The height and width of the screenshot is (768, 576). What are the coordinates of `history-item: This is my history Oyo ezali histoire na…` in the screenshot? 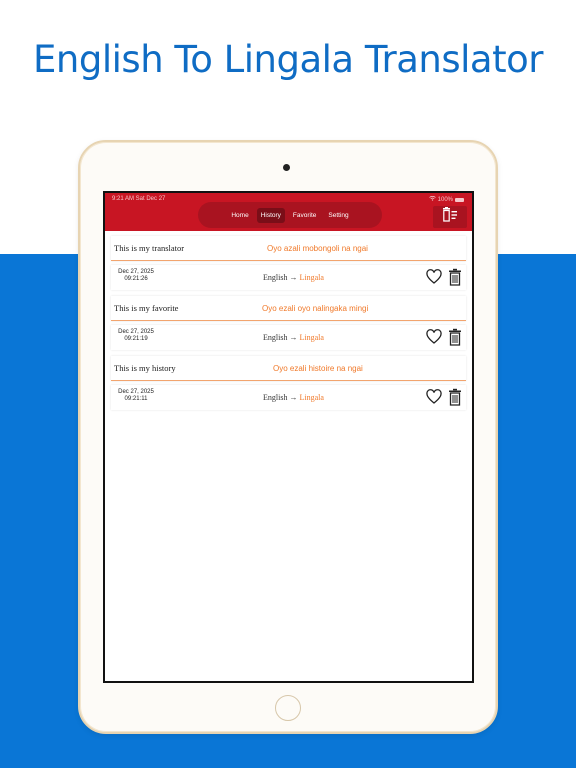 It's located at (288, 383).